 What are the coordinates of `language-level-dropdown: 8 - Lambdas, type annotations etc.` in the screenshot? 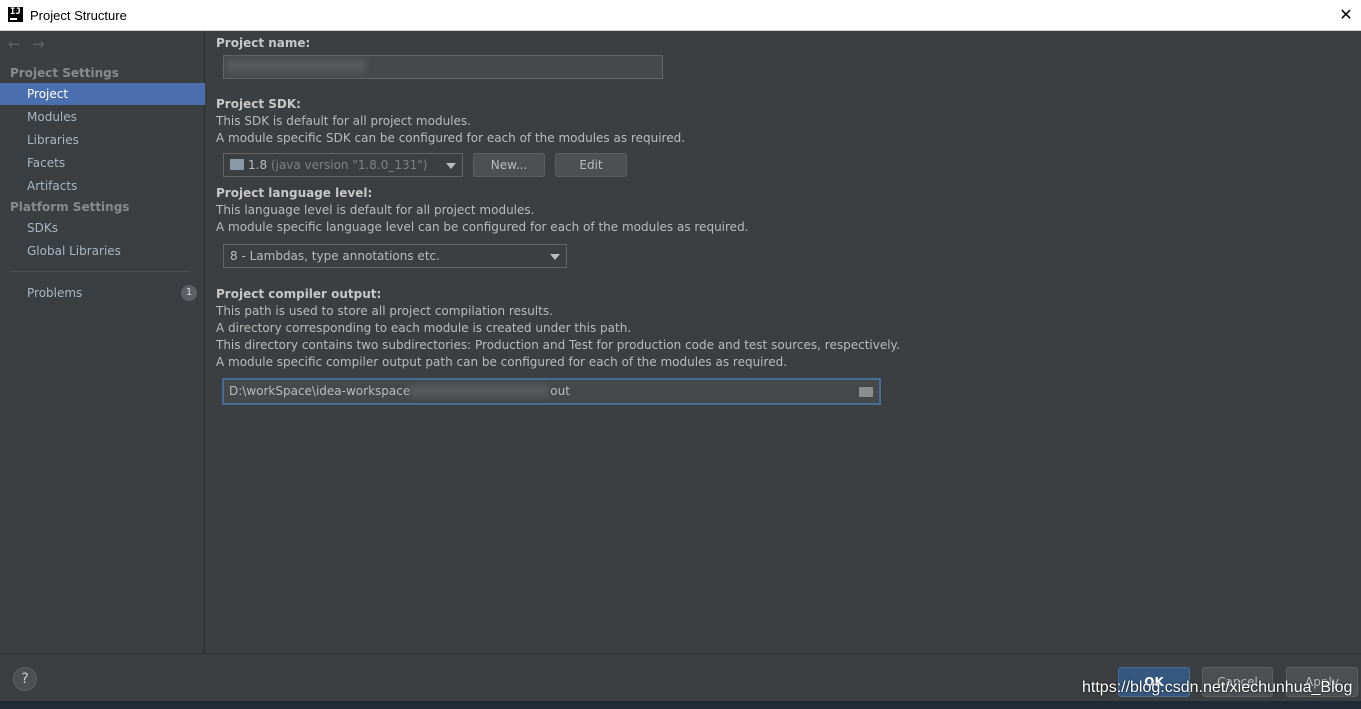 It's located at (395, 256).